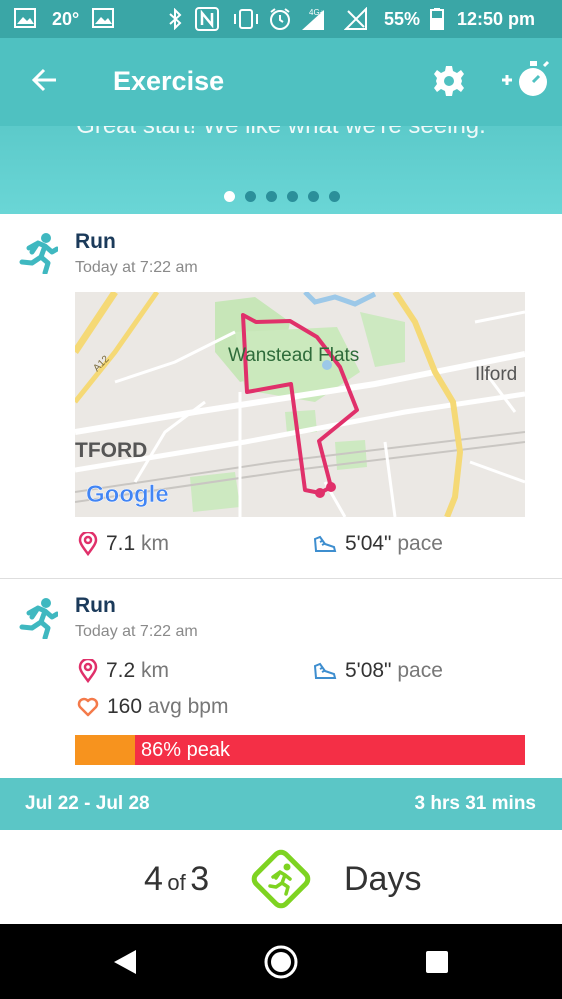 The image size is (562, 999). I want to click on heart-rate-stat: 160 avg bpm, so click(152, 707).